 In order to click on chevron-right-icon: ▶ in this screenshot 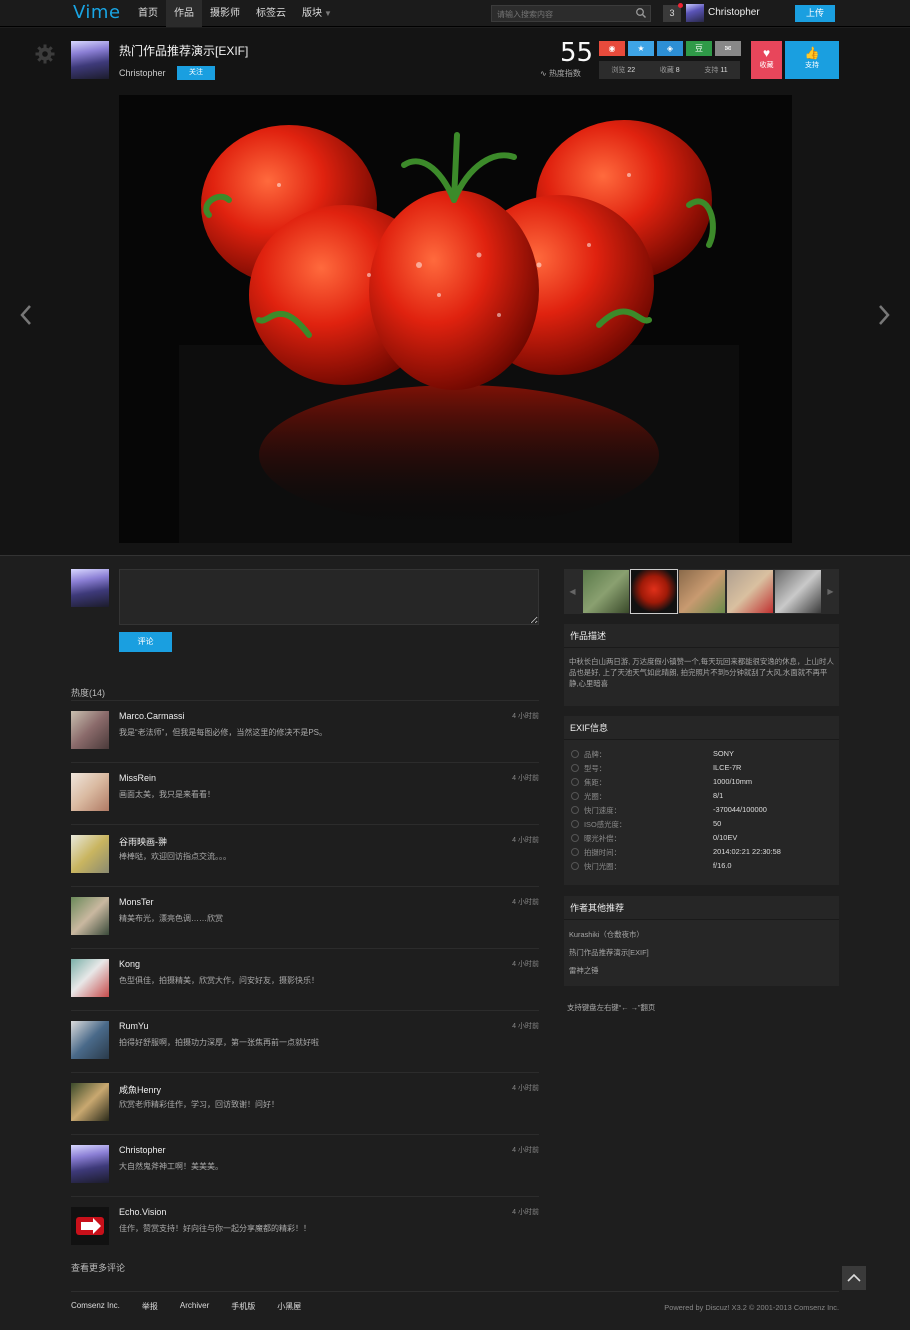, I will do `click(830, 591)`.